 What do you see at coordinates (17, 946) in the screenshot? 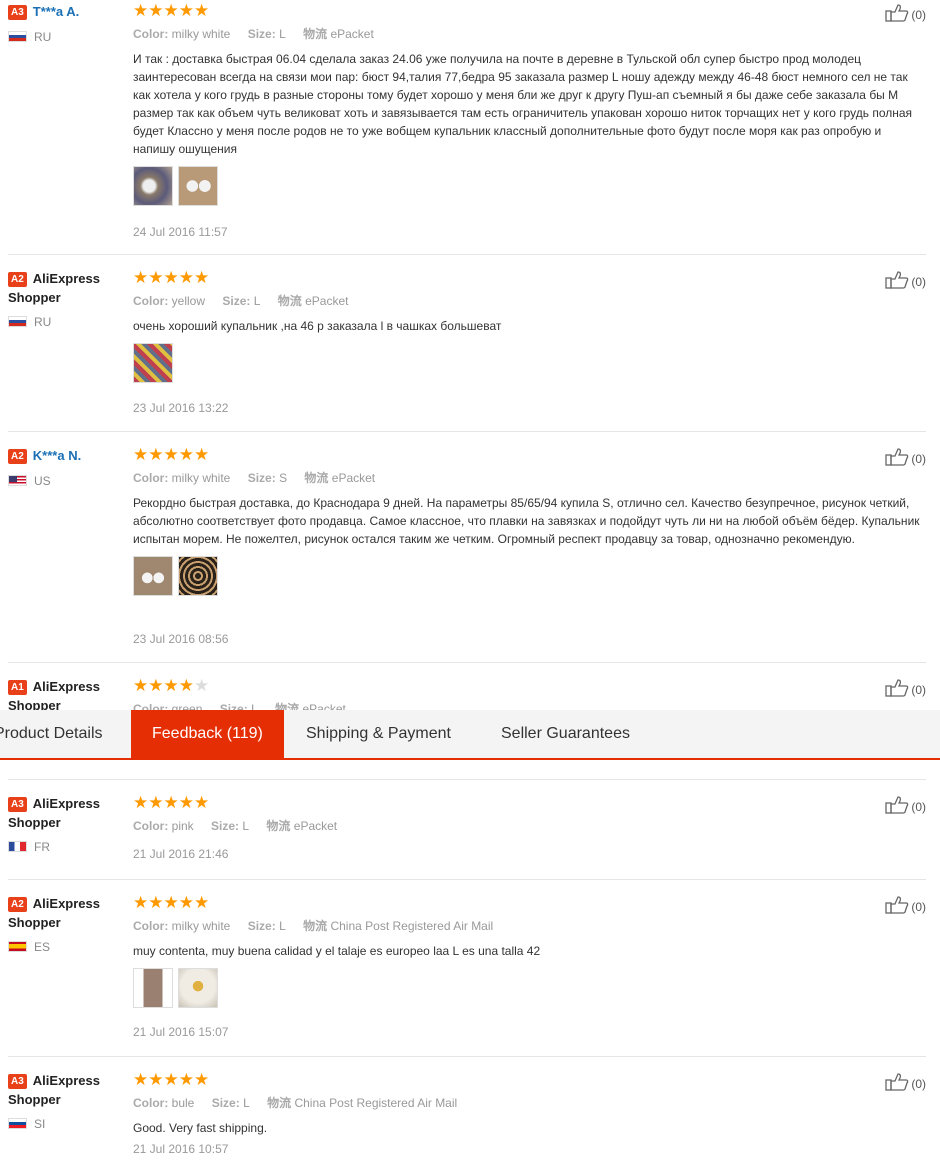
I see `flag-es-icon` at bounding box center [17, 946].